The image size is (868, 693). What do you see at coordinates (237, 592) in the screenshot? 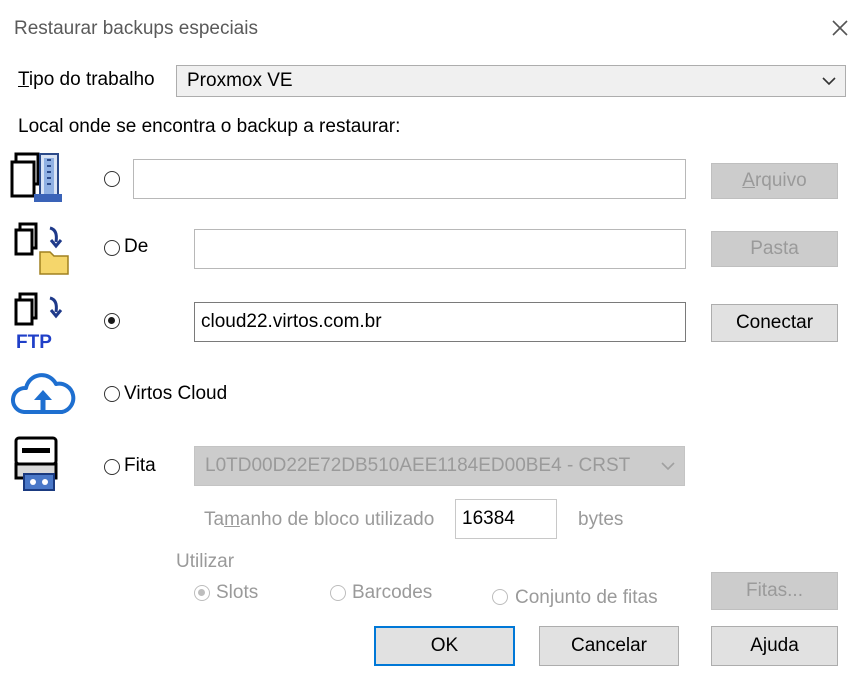
I see `slots-label: Slots` at bounding box center [237, 592].